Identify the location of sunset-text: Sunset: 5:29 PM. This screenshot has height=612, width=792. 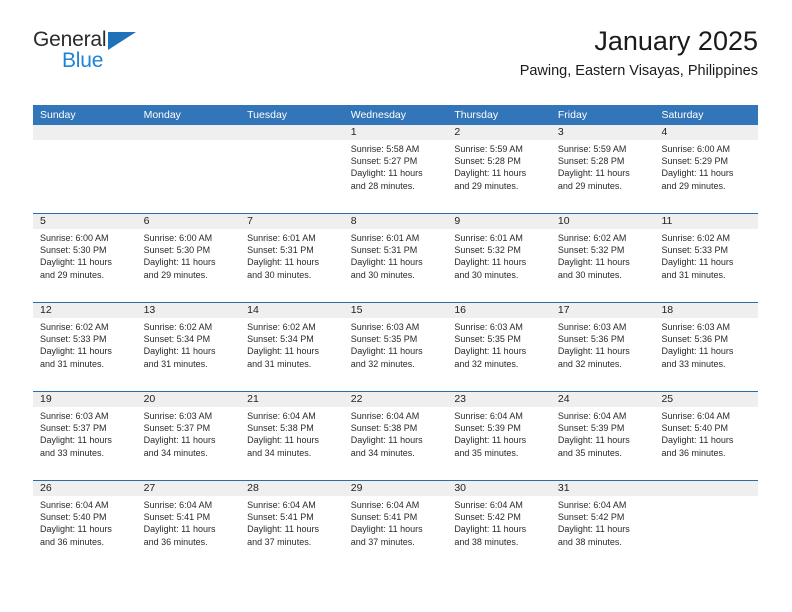
(695, 161).